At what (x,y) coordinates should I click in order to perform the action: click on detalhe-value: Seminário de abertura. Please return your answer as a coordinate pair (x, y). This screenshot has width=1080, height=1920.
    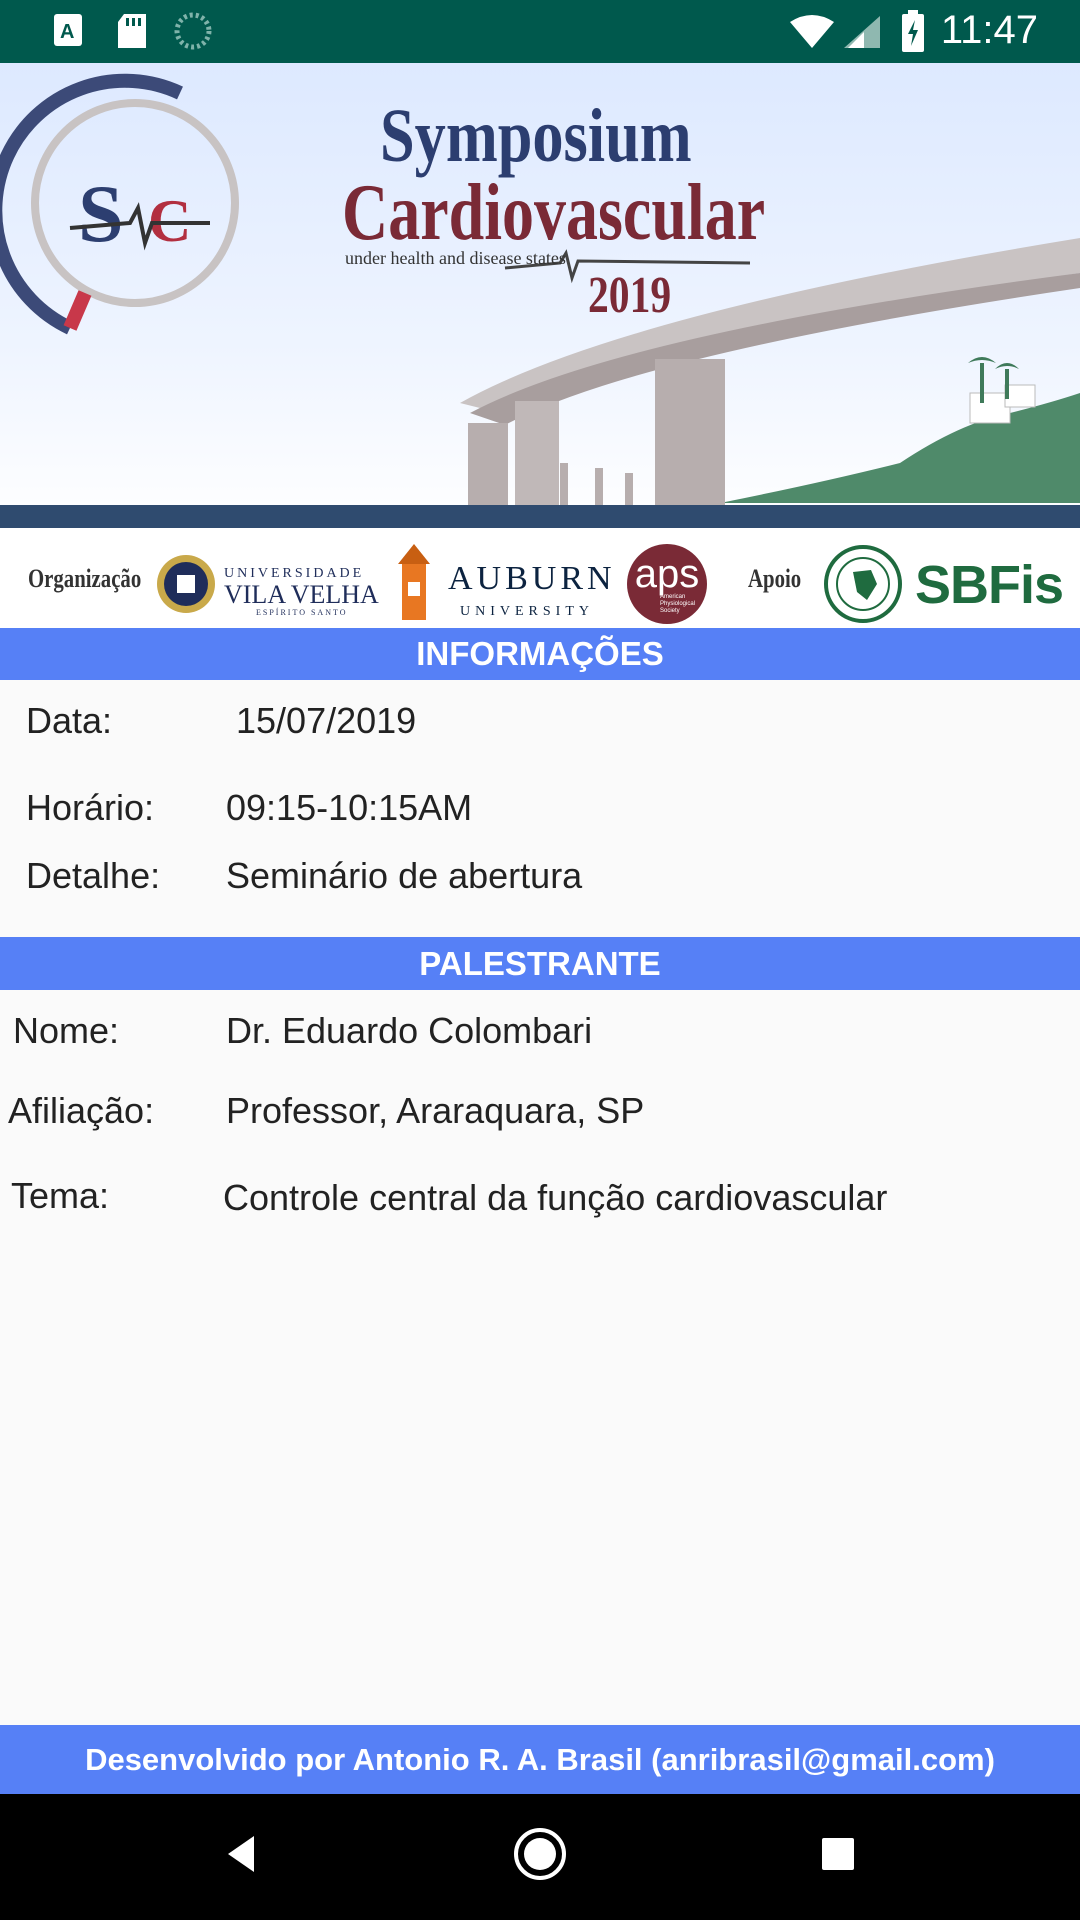
    Looking at the image, I should click on (404, 875).